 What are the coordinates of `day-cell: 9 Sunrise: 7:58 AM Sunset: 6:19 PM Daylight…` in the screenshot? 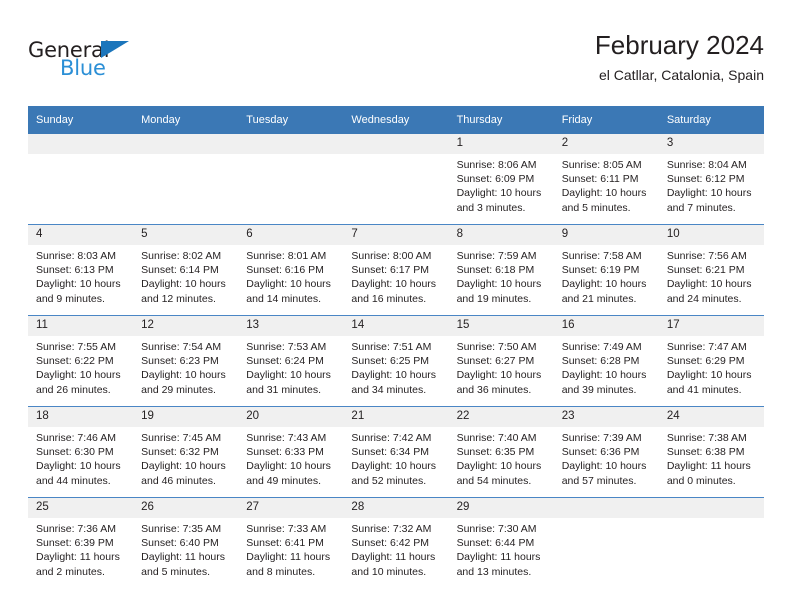 It's located at (606, 270).